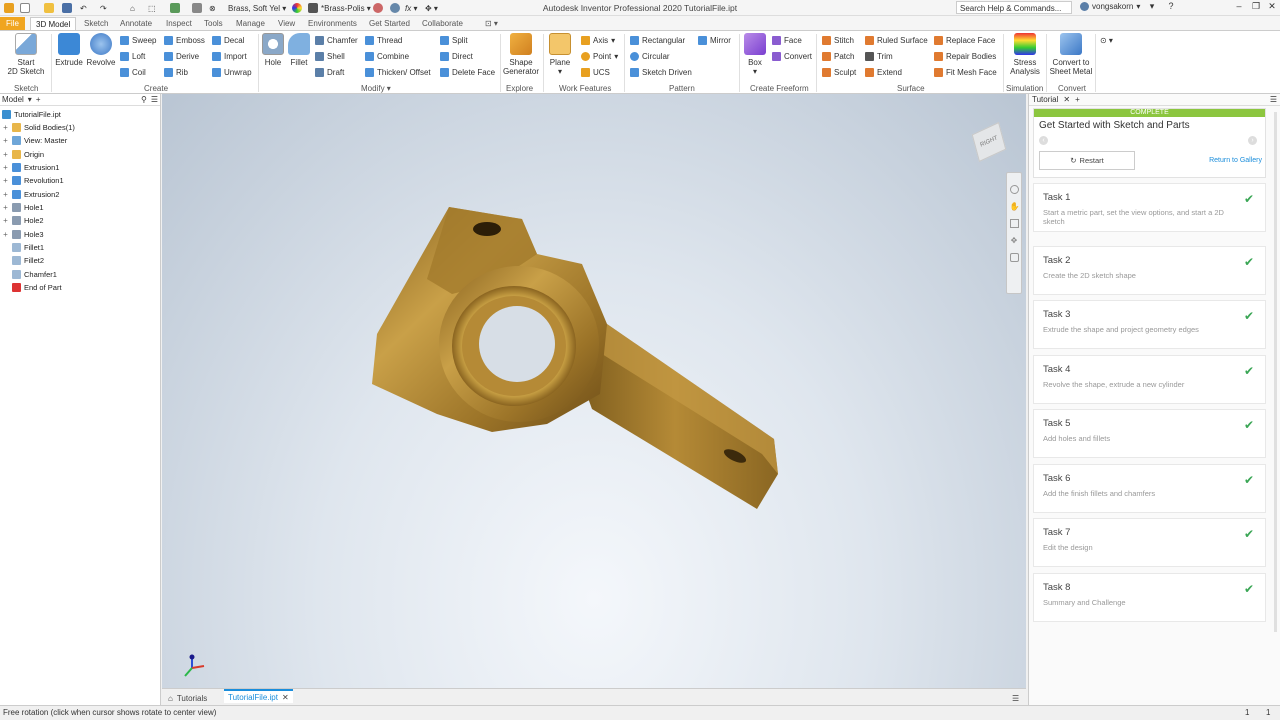 The height and width of the screenshot is (720, 1280). What do you see at coordinates (176, 72) in the screenshot?
I see `rib-button: Rib` at bounding box center [176, 72].